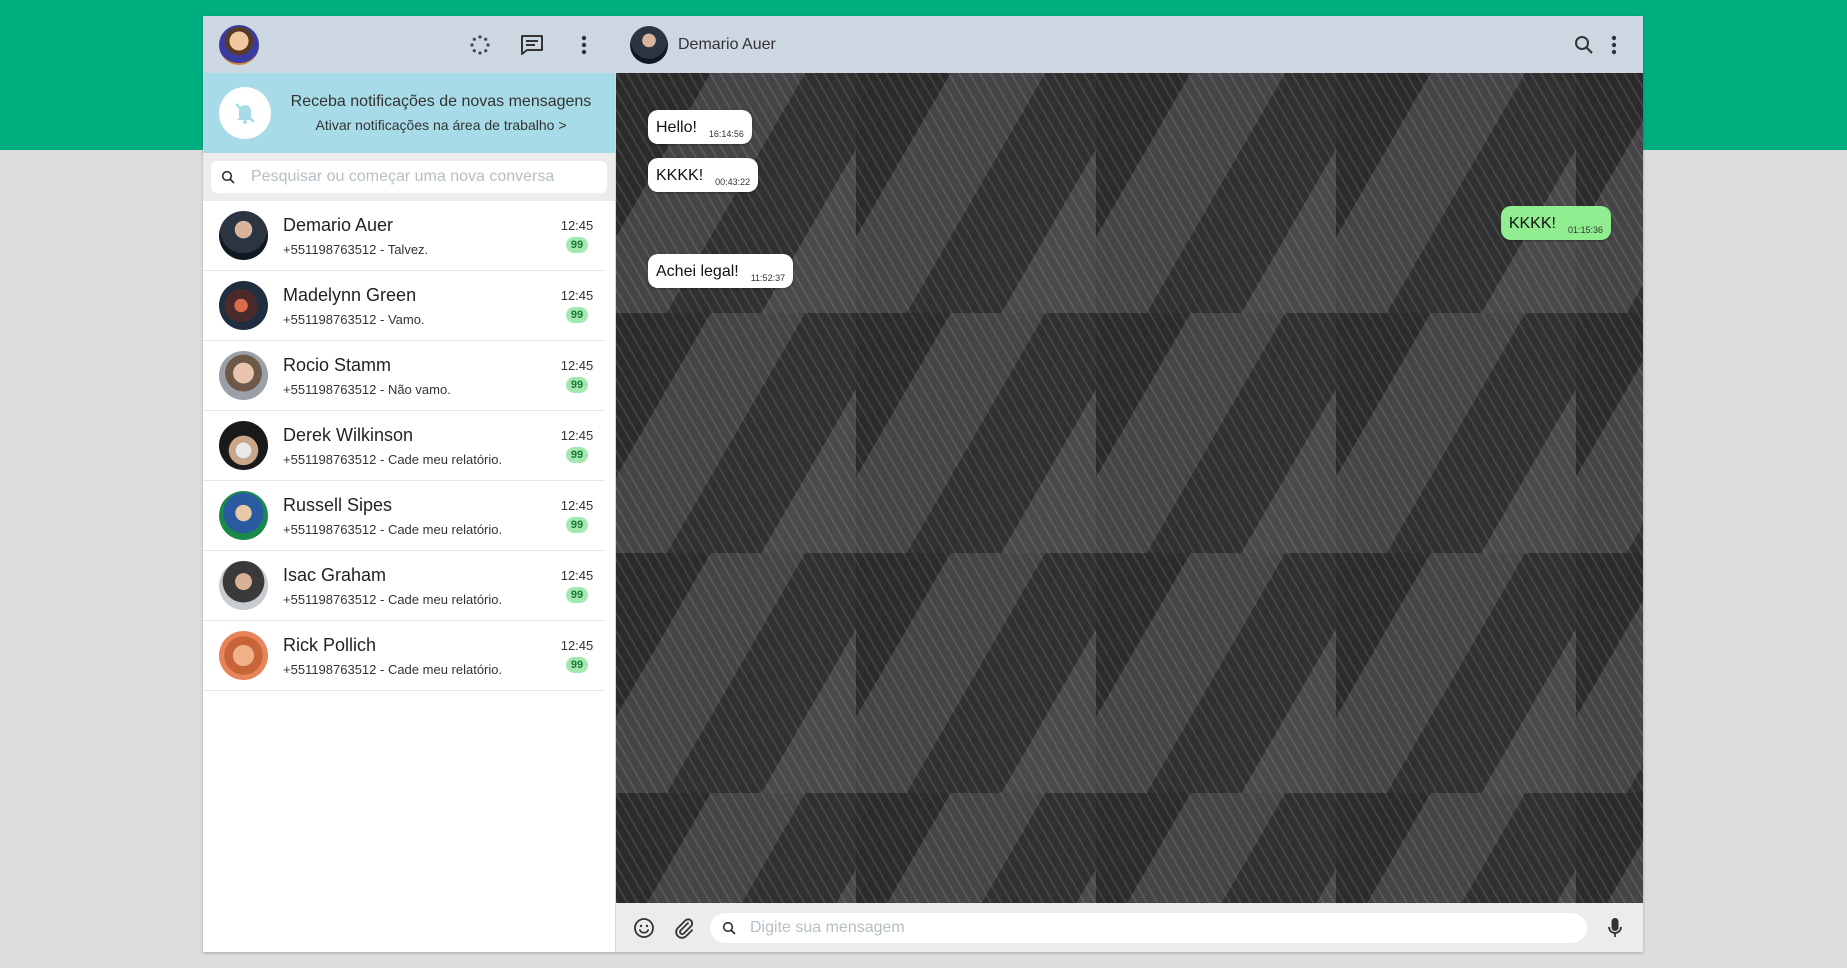 This screenshot has height=968, width=1847. Describe the element at coordinates (441, 101) in the screenshot. I see `notification-title: Receba notificações de novas mensagens` at that location.